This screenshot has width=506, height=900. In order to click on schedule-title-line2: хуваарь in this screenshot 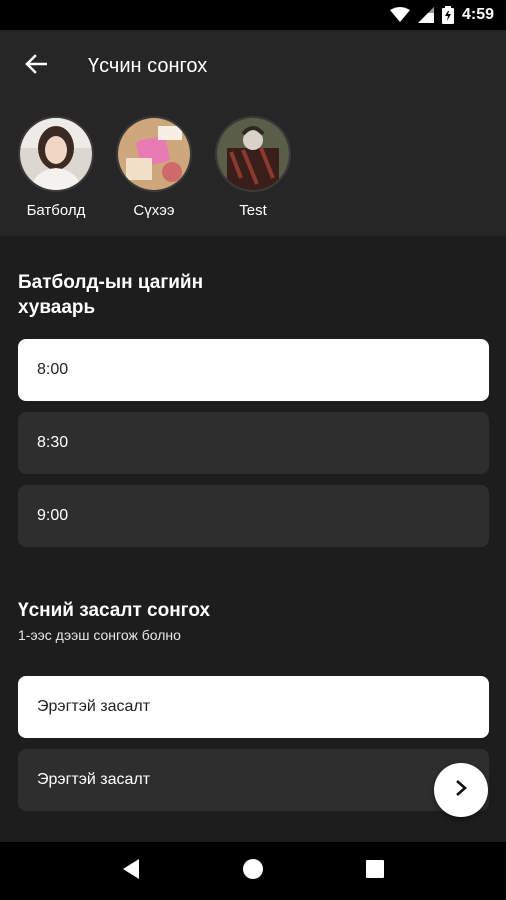, I will do `click(57, 307)`.